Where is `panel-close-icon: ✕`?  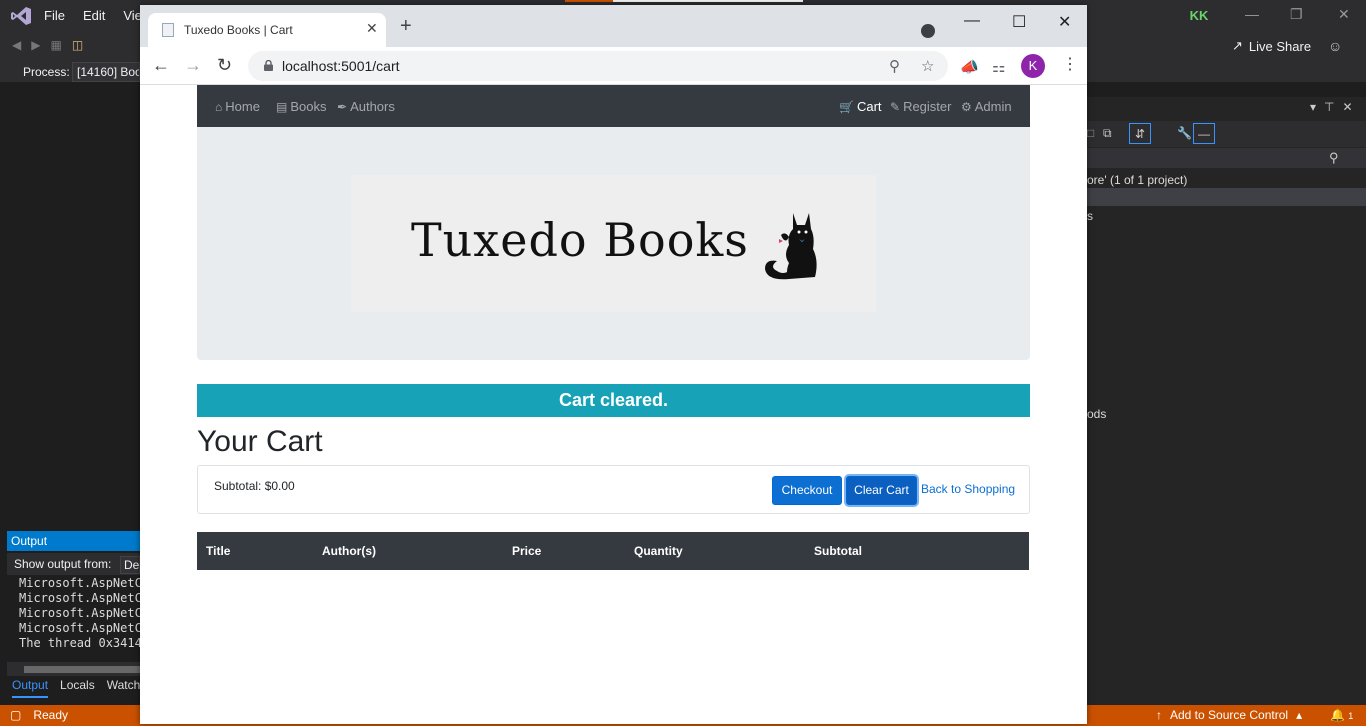
panel-close-icon: ✕ is located at coordinates (1347, 107).